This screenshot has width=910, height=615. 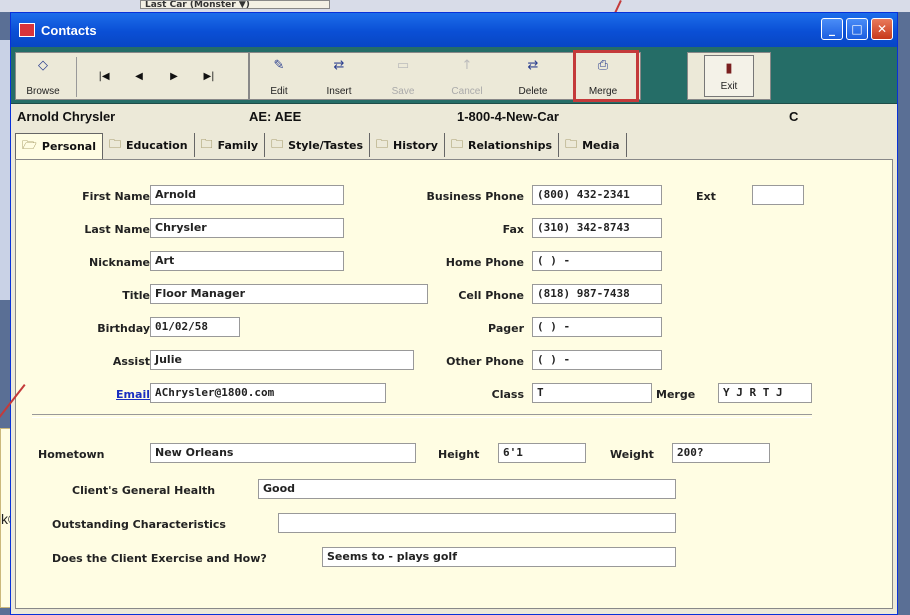 I want to click on pager-field: ( ) -, so click(x=597, y=327).